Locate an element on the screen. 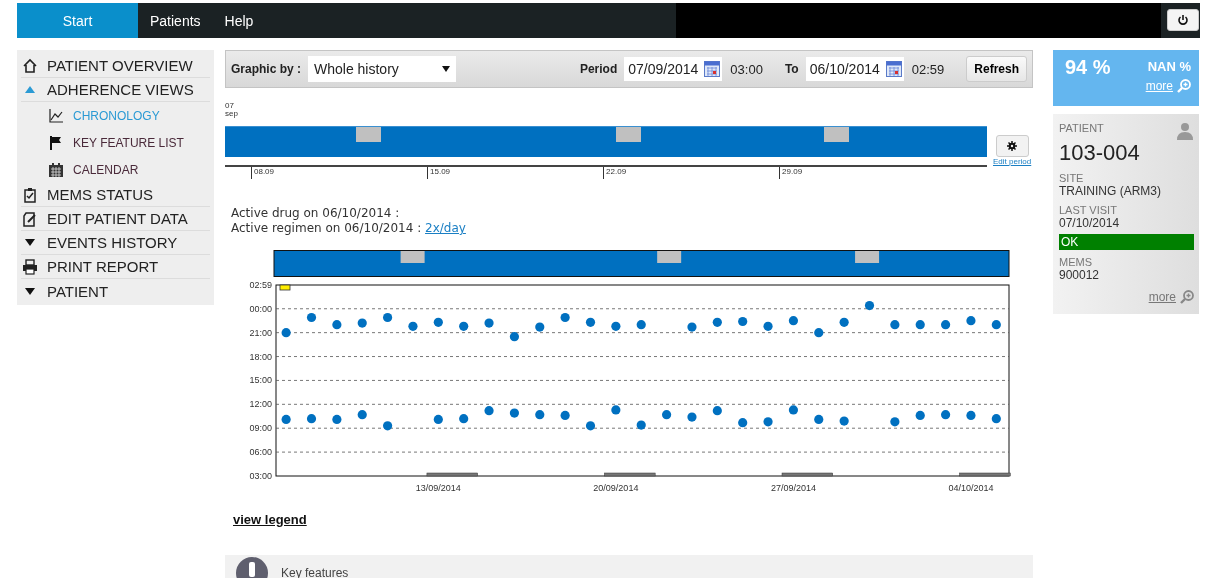  sidebar-label: PRINT REPORT is located at coordinates (103, 266).